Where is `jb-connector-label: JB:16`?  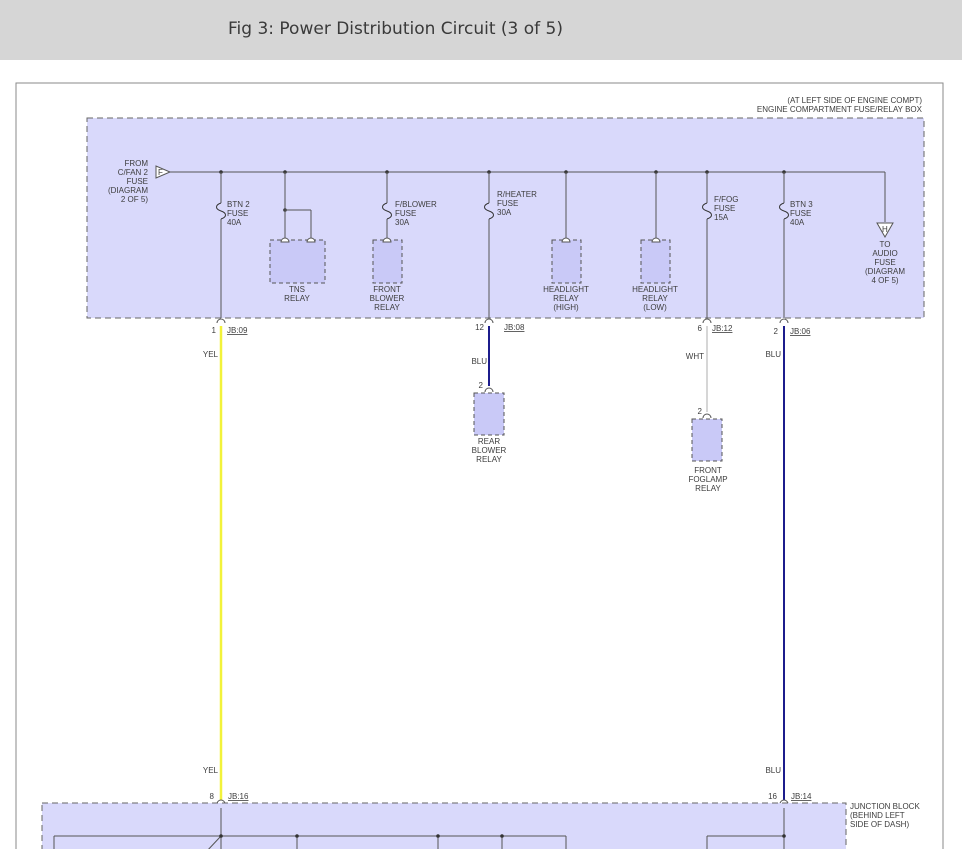
jb-connector-label: JB:16 is located at coordinates (238, 796).